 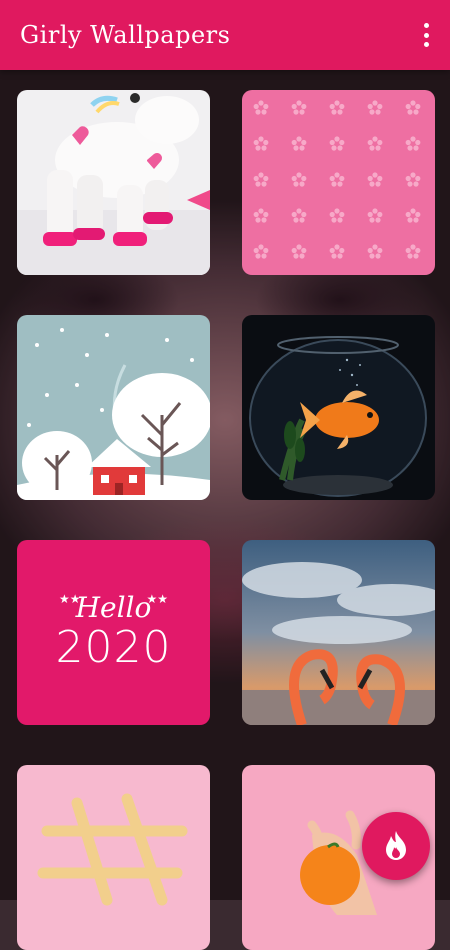 What do you see at coordinates (113, 647) in the screenshot?
I see `year-text: 2020` at bounding box center [113, 647].